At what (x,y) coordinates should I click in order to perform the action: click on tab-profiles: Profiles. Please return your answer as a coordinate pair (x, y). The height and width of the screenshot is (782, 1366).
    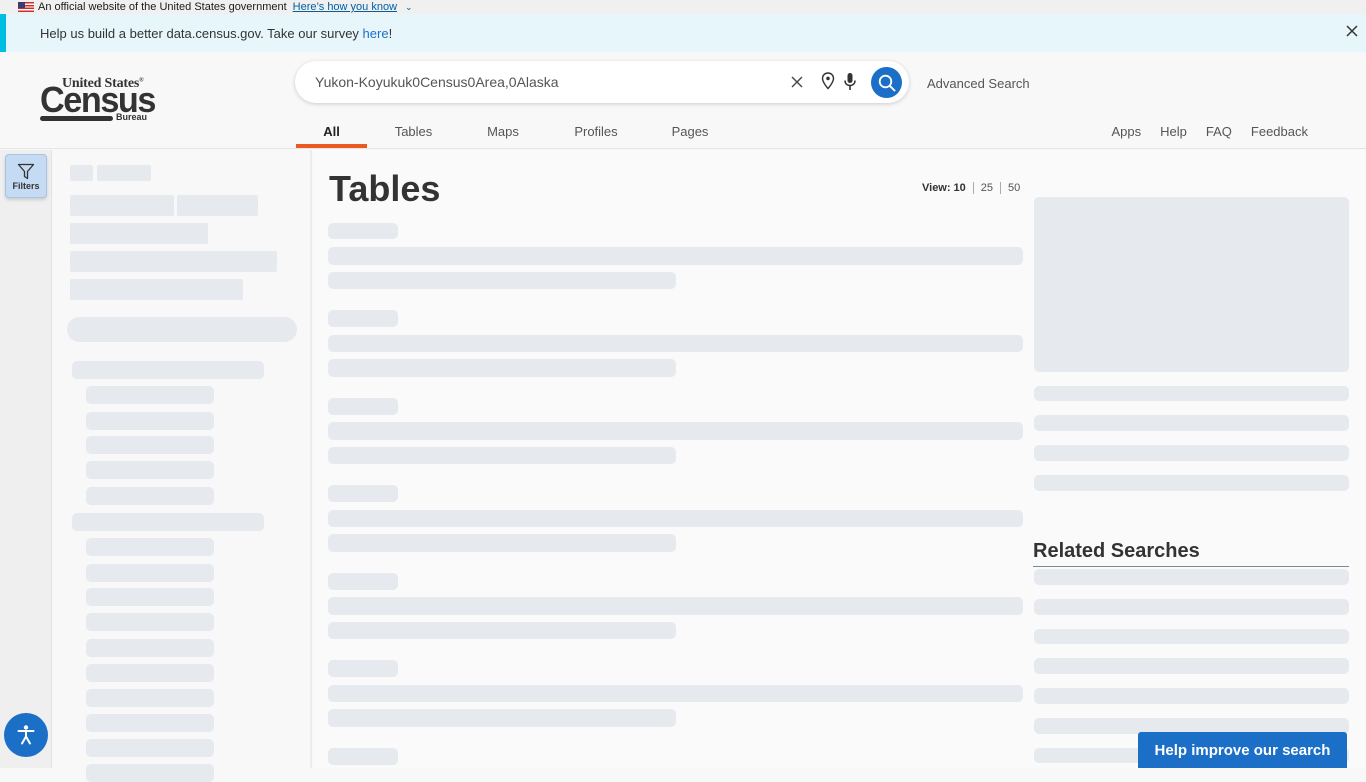
    Looking at the image, I should click on (596, 131).